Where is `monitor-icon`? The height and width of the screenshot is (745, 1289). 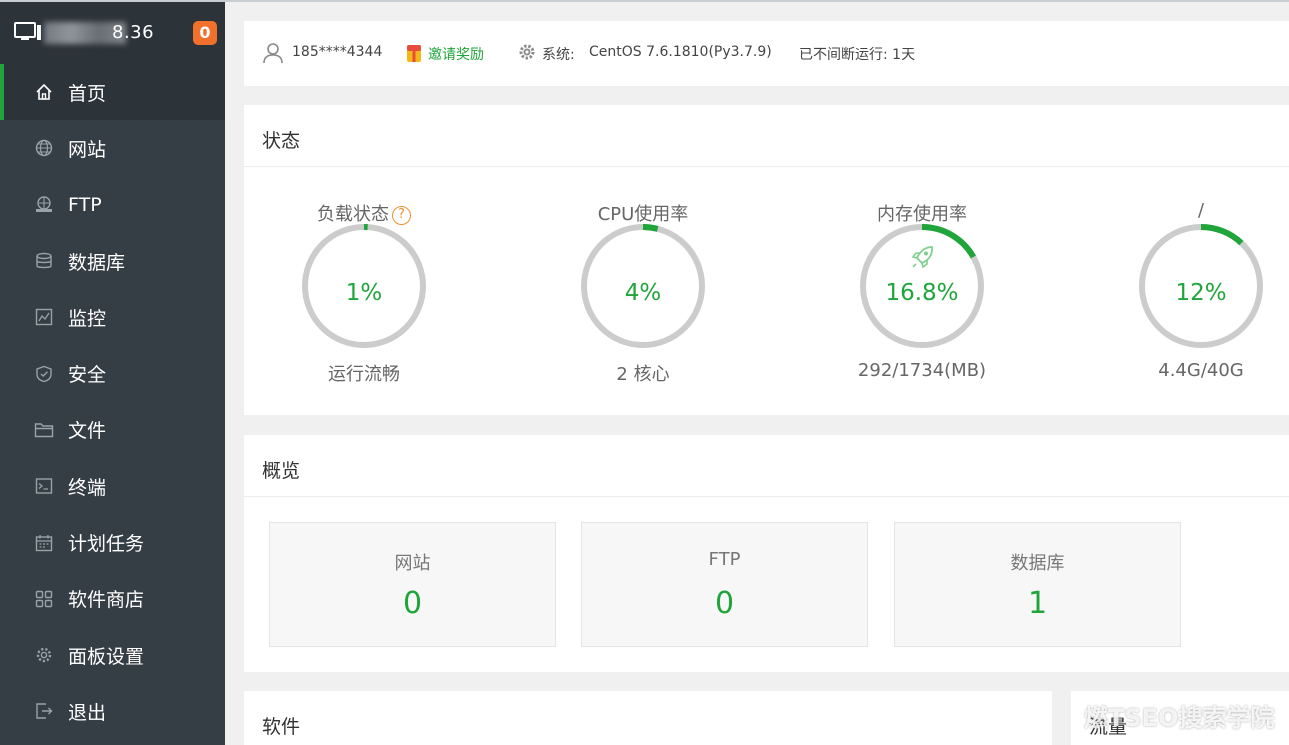
monitor-icon is located at coordinates (27, 31).